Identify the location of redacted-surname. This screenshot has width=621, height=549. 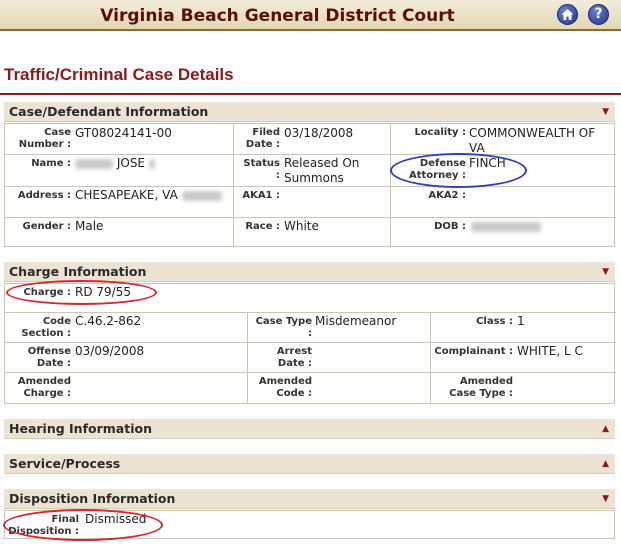
(94, 163).